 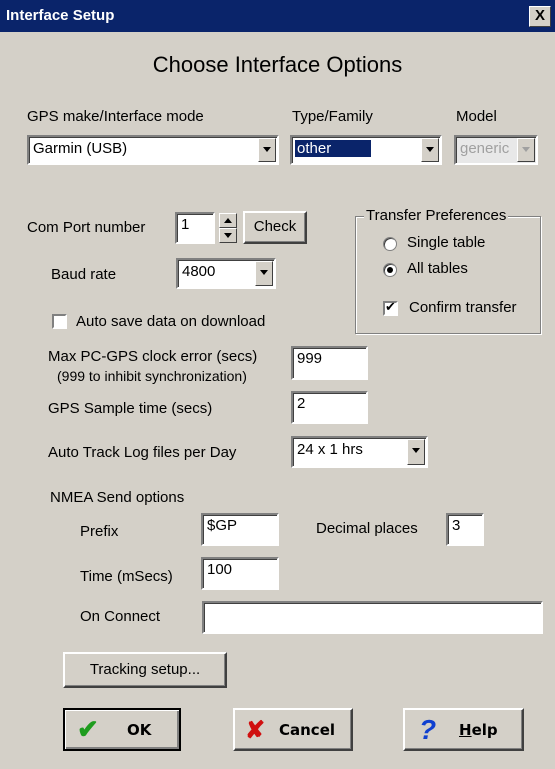 What do you see at coordinates (228, 235) in the screenshot?
I see `spin-down-icon` at bounding box center [228, 235].